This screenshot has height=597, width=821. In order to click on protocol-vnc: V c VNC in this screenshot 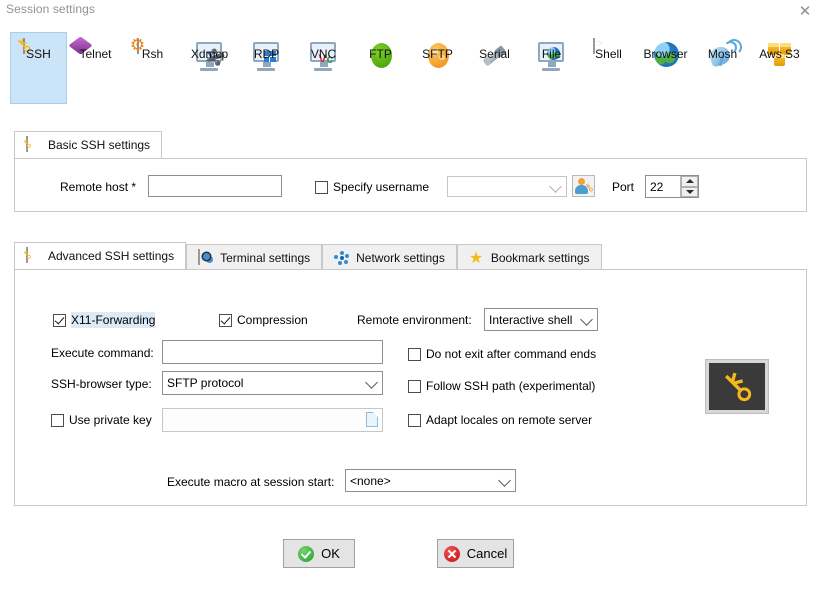, I will do `click(323, 68)`.